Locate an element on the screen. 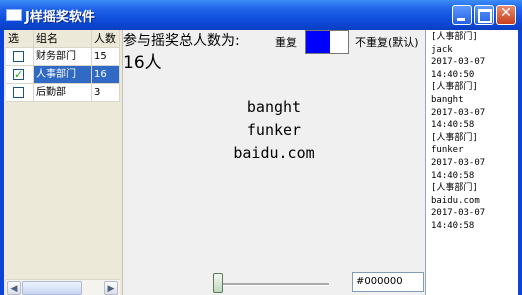 This screenshot has width=522, height=295. minimize-icon is located at coordinates (461, 19).